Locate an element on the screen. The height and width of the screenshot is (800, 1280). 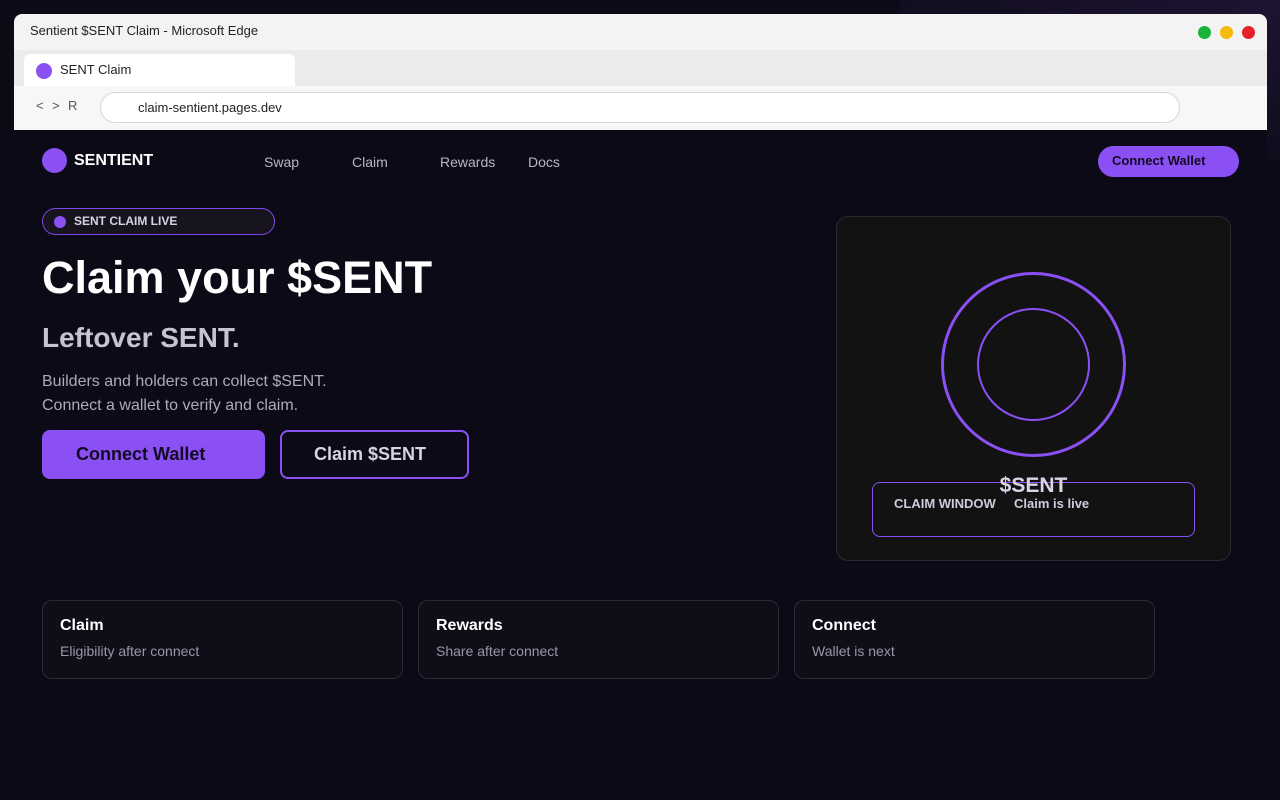
nav-link-claim: Claim is located at coordinates (370, 162).